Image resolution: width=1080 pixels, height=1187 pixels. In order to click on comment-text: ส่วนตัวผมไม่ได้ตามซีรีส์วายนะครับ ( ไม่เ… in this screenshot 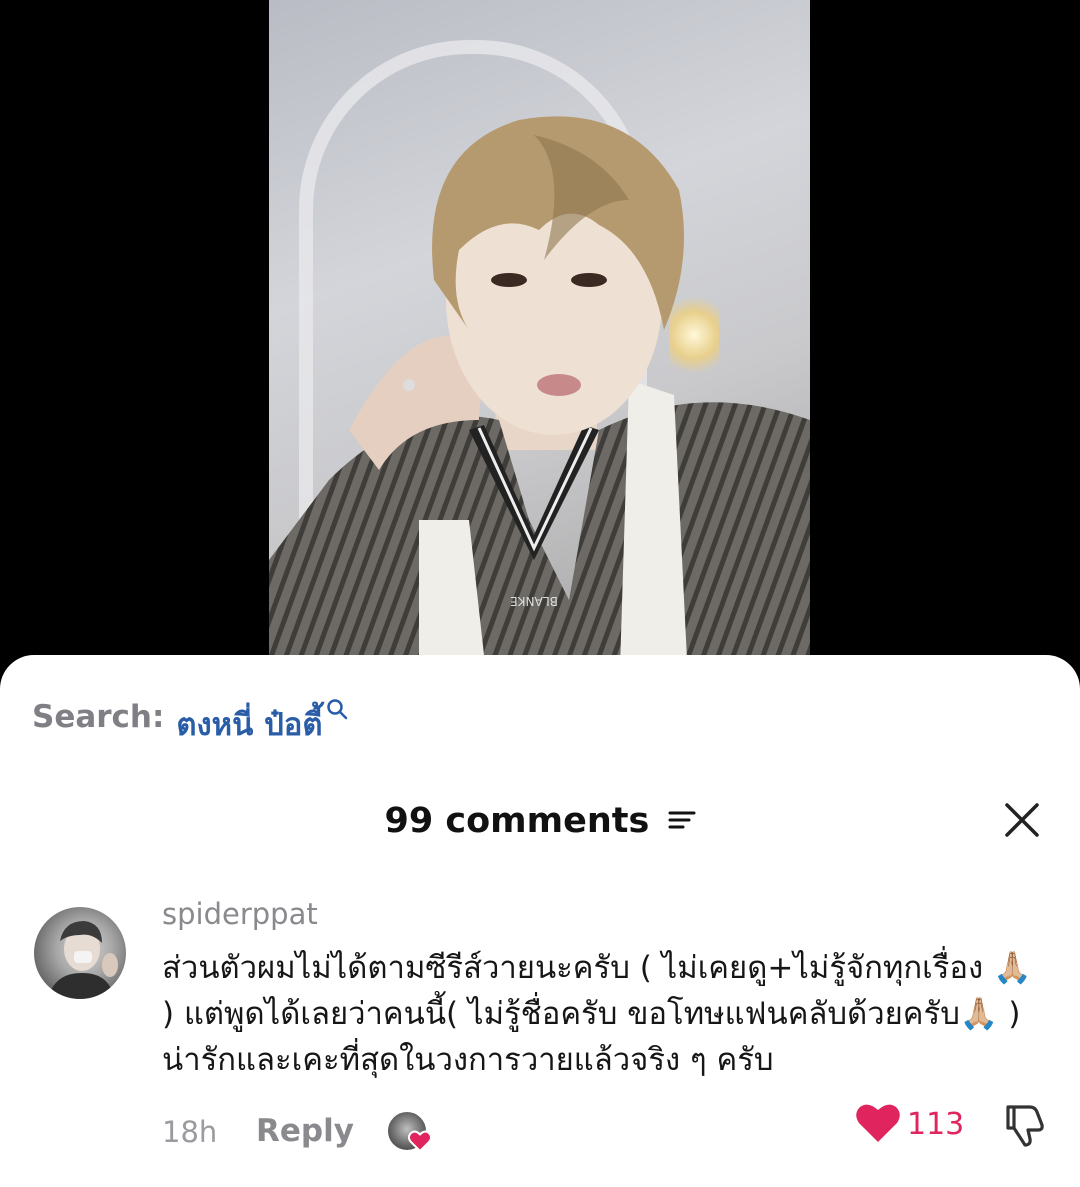, I will do `click(597, 1014)`.